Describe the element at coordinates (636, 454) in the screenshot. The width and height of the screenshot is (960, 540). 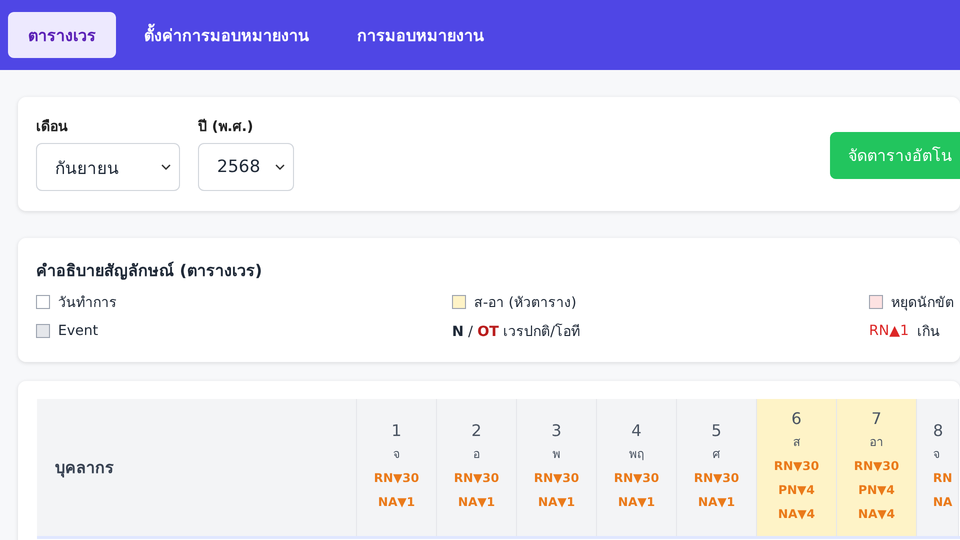
I see `weekday: พฤ` at that location.